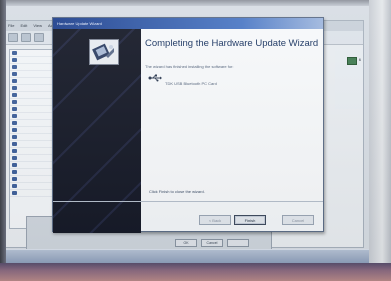 Image resolution: width=391 pixels, height=281 pixels. I want to click on installed-device-name: TDK USB Bluetooth PC Card, so click(191, 83).